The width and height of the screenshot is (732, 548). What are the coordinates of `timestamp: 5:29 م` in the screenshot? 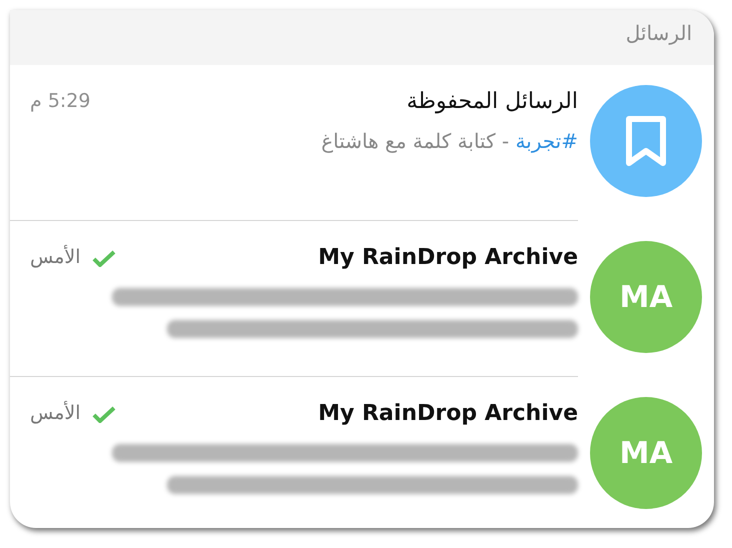 It's located at (60, 101).